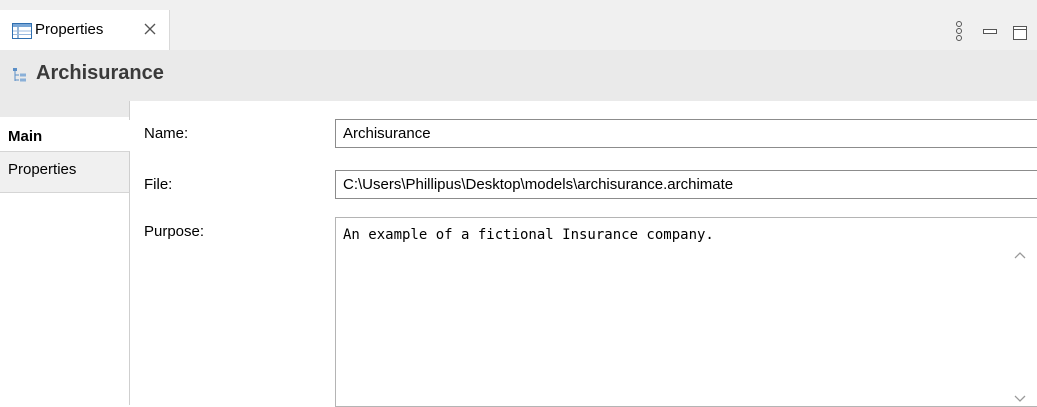 The width and height of the screenshot is (1037, 407). I want to click on name-value: Archisurance, so click(387, 133).